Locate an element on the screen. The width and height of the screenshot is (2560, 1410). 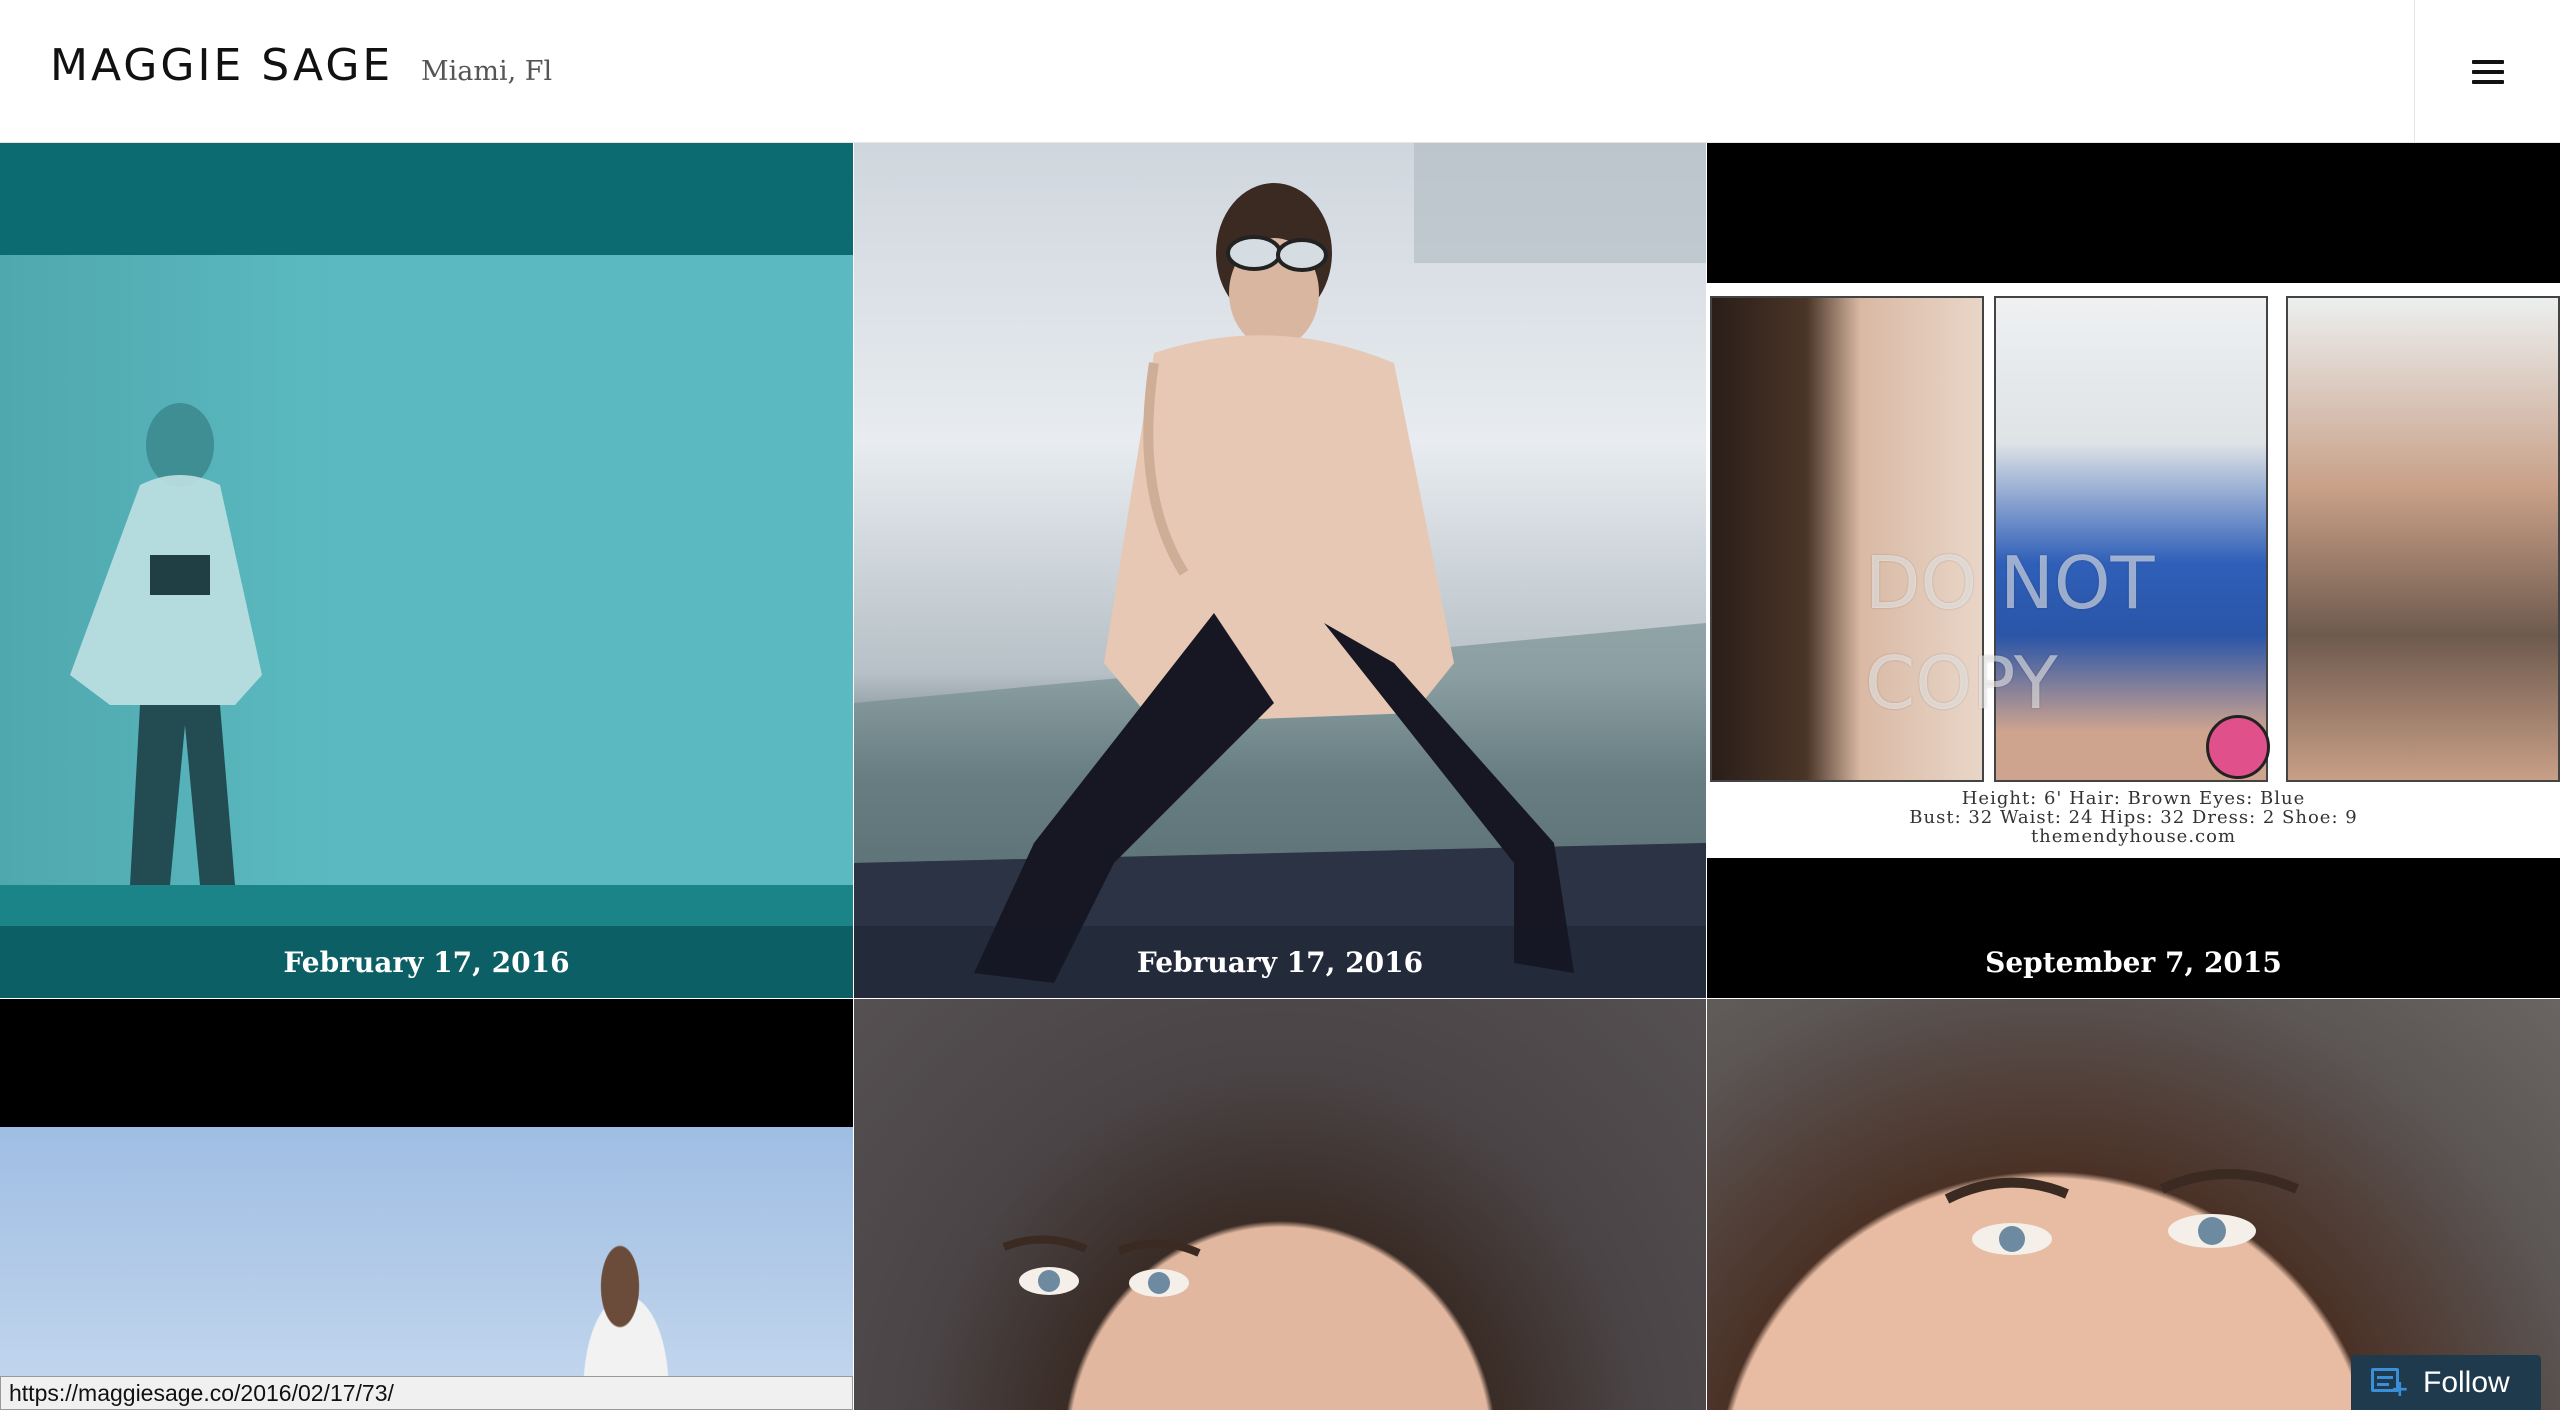
post-image is located at coordinates (426, 570).